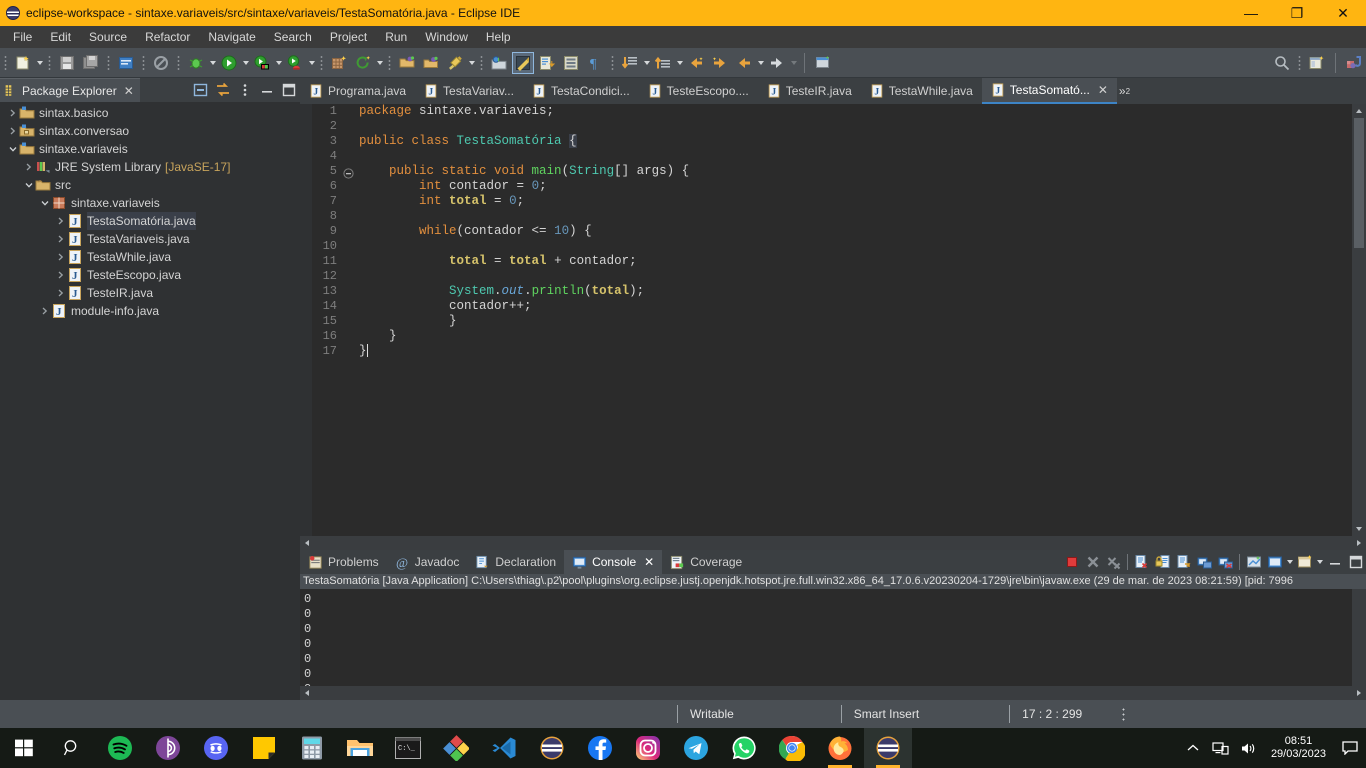 This screenshot has width=1366, height=768. What do you see at coordinates (1183, 562) in the screenshot?
I see `word-wrap-icon` at bounding box center [1183, 562].